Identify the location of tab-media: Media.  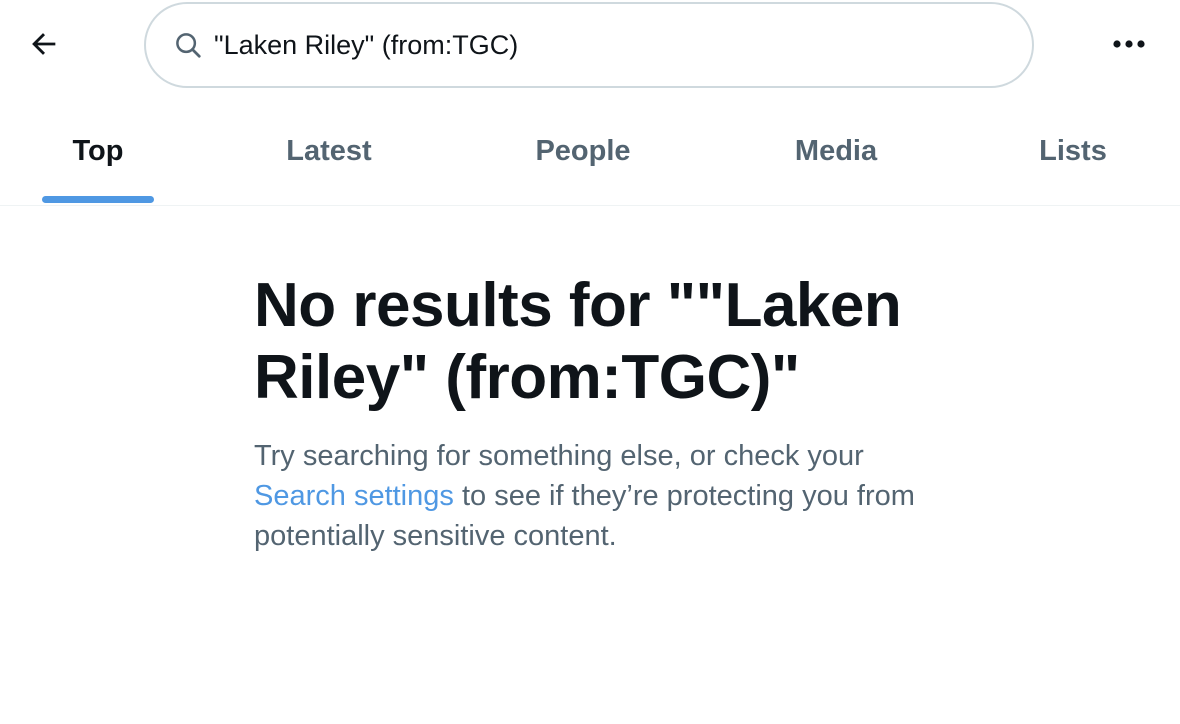
(836, 152).